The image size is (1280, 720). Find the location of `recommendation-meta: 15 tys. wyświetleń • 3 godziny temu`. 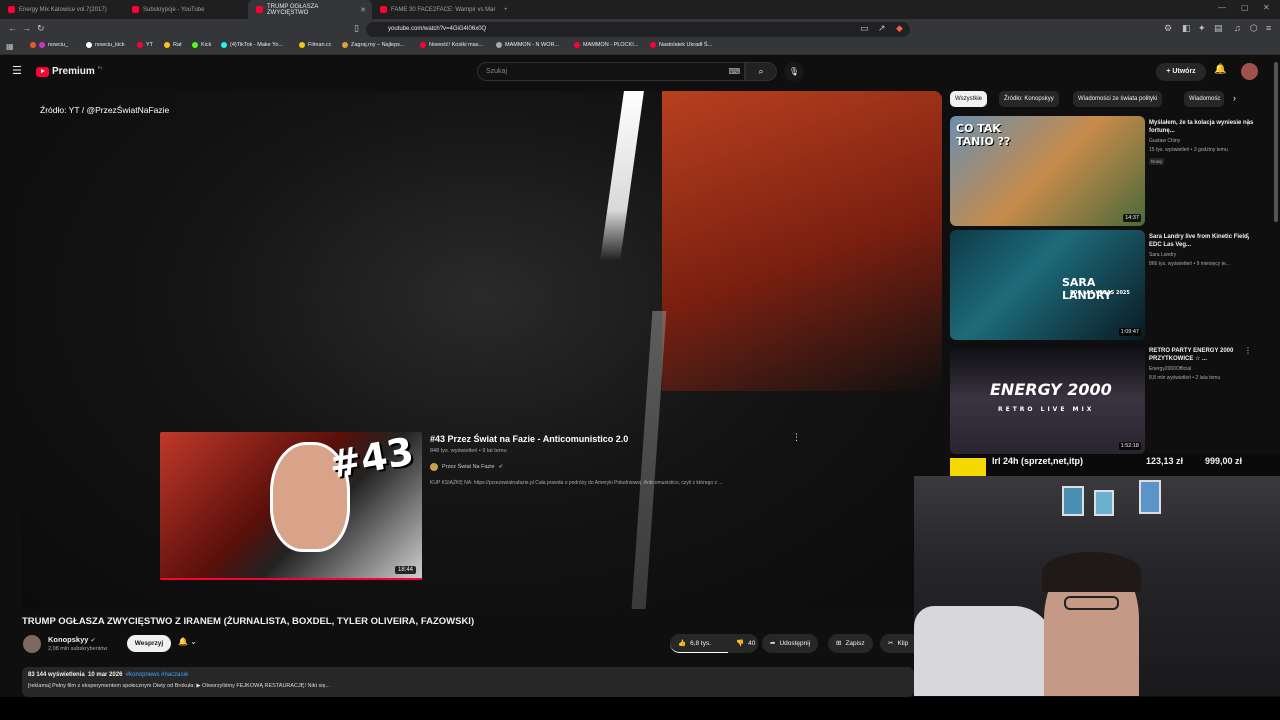

recommendation-meta: 15 tys. wyświetleń • 3 godziny temu is located at coordinates (1188, 150).